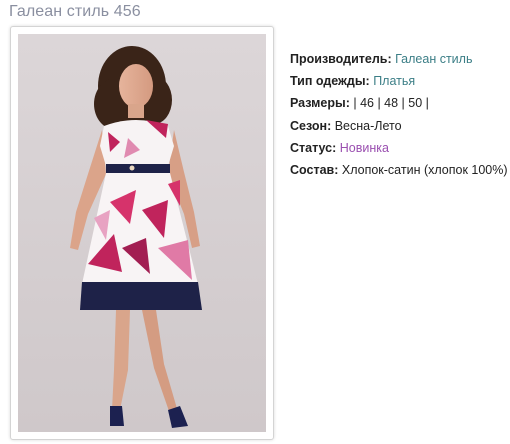 Image resolution: width=510 pixels, height=444 pixels. What do you see at coordinates (368, 125) in the screenshot?
I see `season-value: Весна-Лето` at bounding box center [368, 125].